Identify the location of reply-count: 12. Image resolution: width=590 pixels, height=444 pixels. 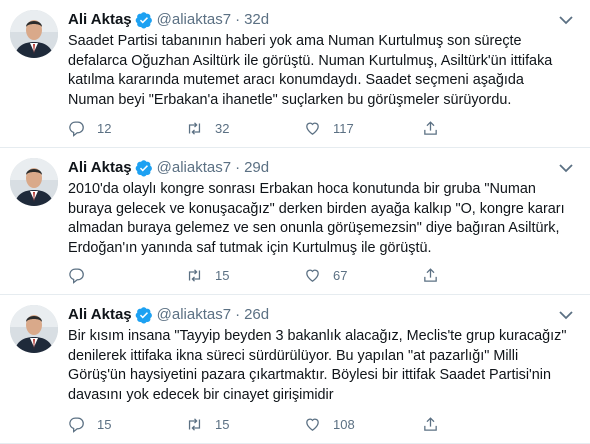
(104, 128).